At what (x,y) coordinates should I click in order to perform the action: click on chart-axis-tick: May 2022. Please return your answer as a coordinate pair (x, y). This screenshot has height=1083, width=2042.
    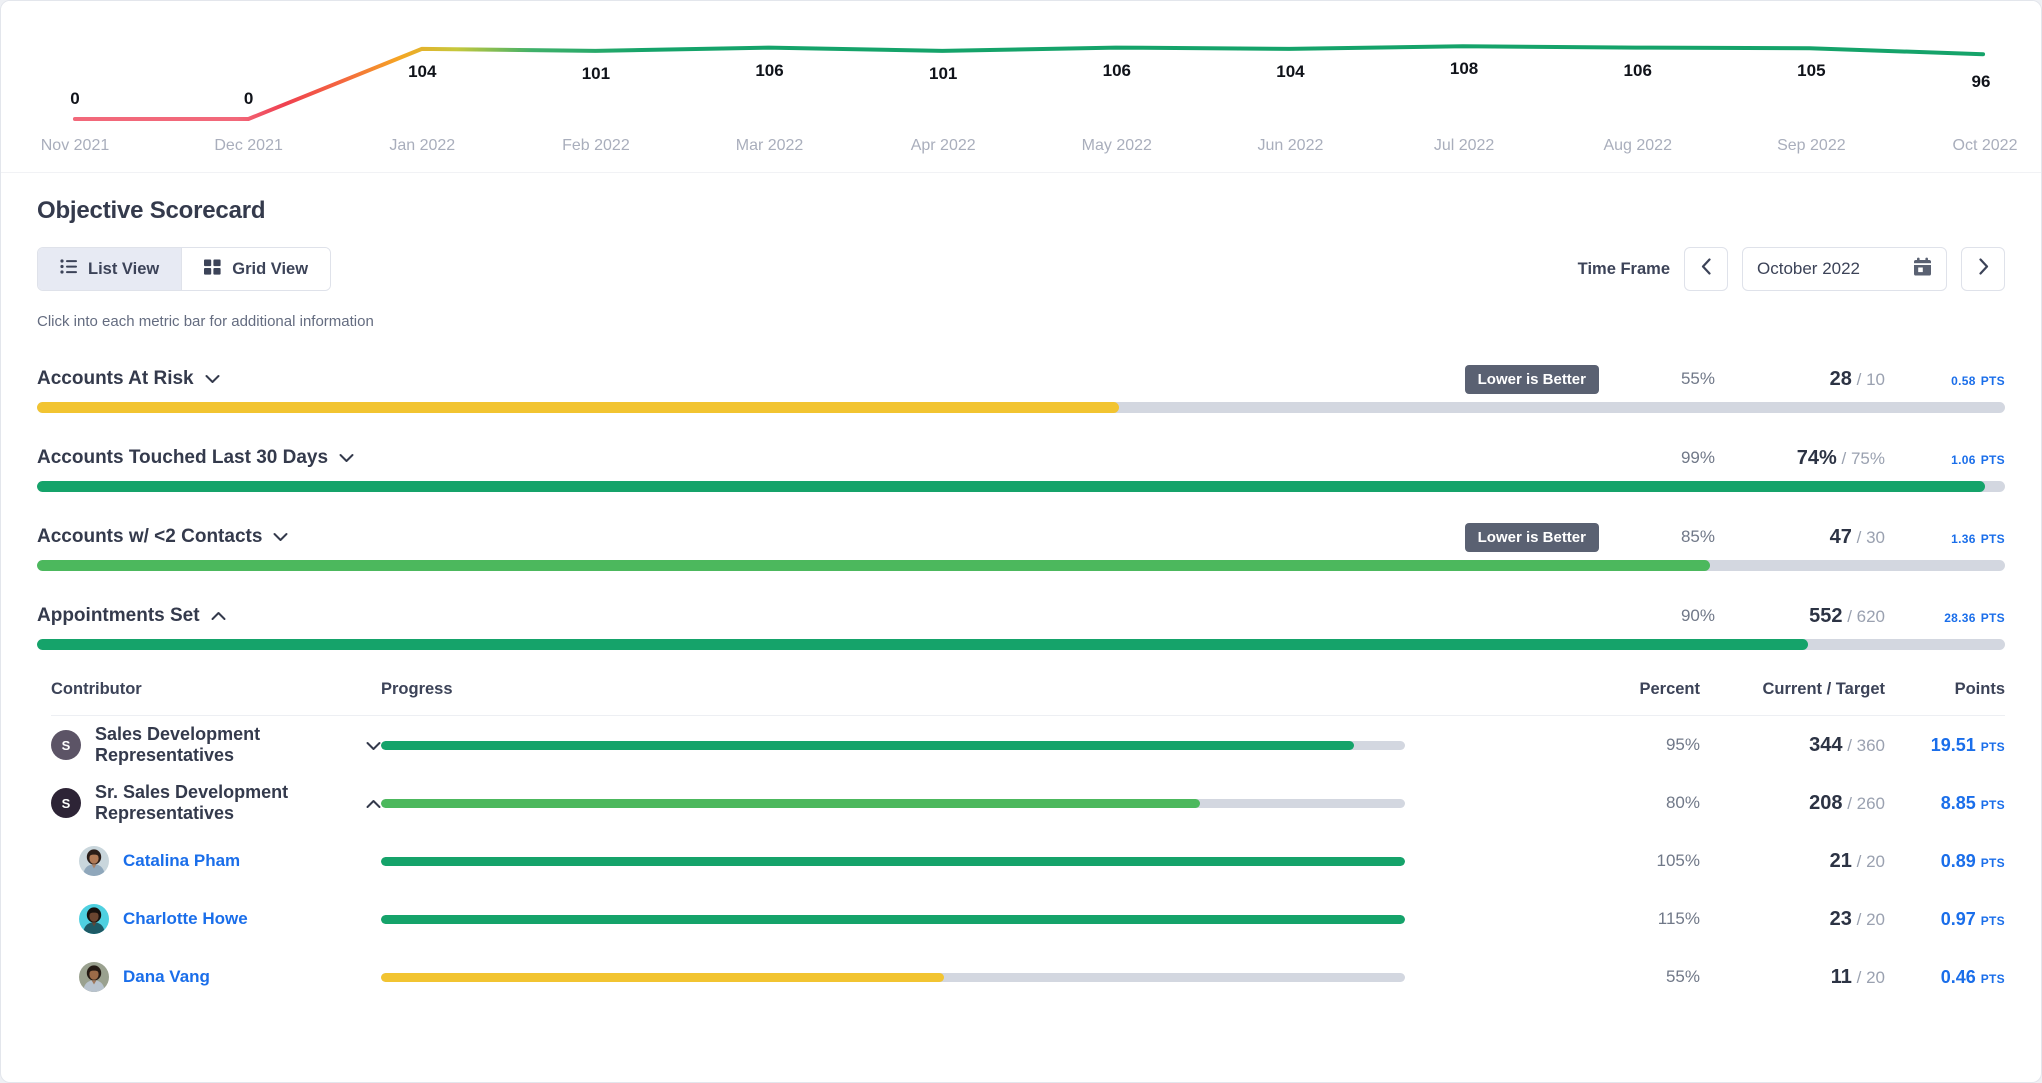
    Looking at the image, I should click on (1116, 145).